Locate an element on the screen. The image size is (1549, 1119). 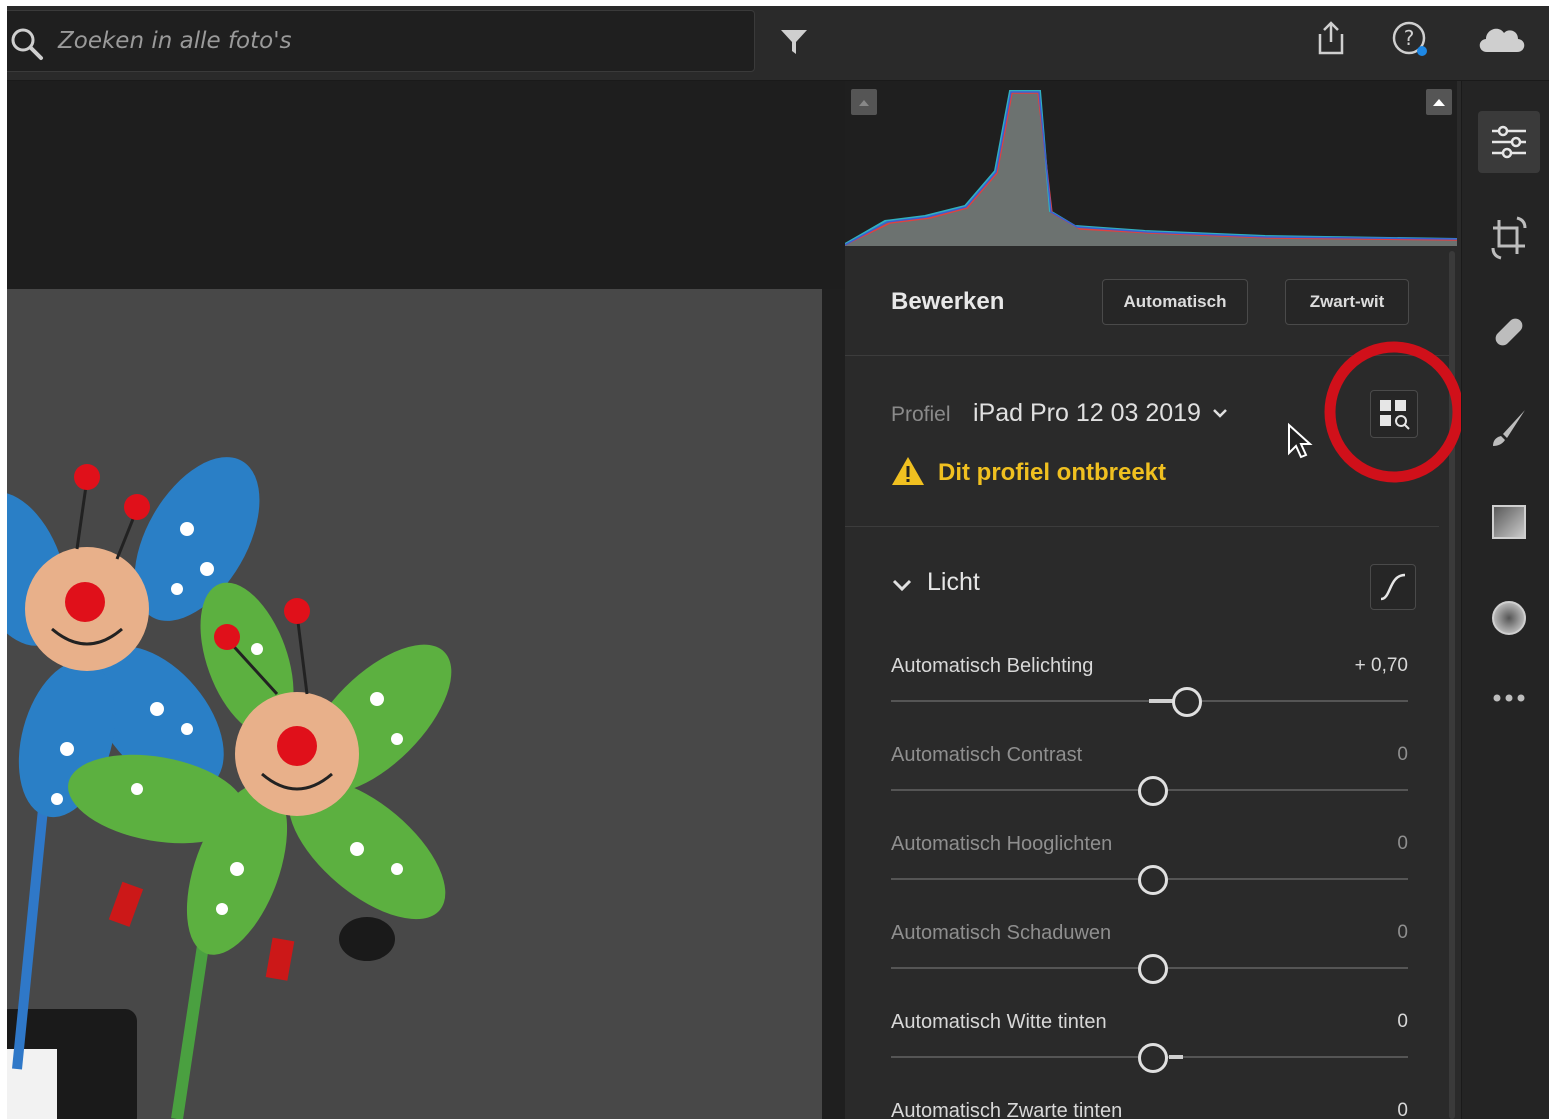
search-box: Zoeken in alle foto's is located at coordinates (381, 41).